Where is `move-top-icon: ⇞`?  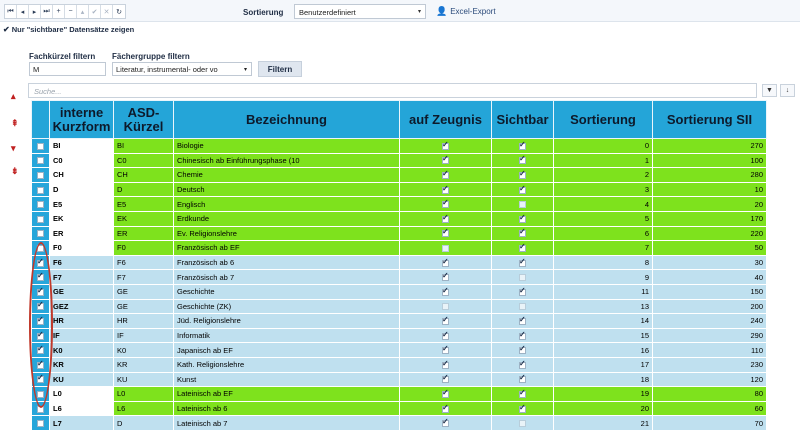 move-top-icon: ⇞ is located at coordinates (15, 123).